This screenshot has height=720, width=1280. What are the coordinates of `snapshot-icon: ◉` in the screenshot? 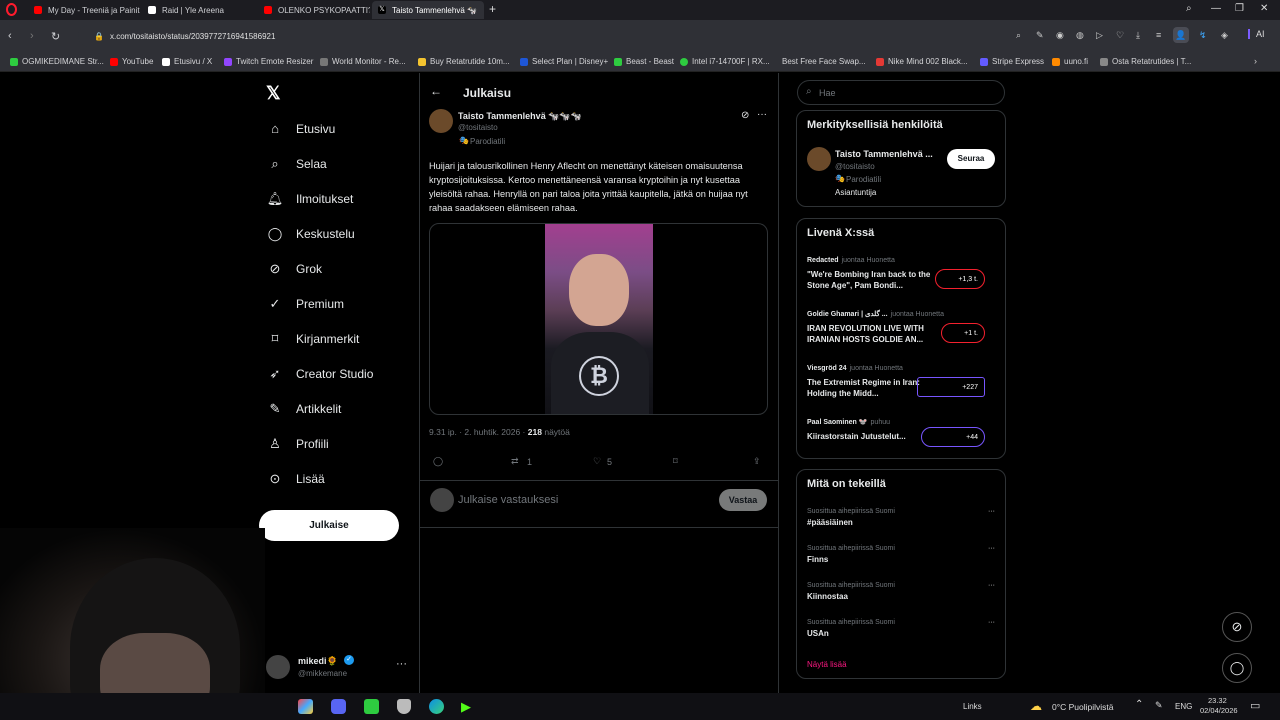 It's located at (1060, 35).